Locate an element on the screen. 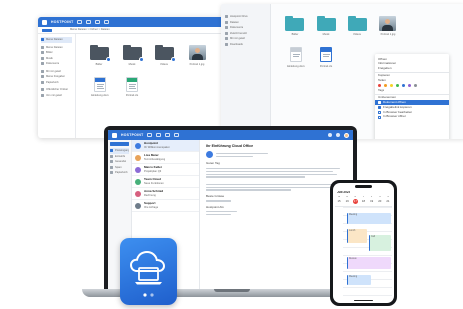 The image size is (463, 309). mail-folder-item: Papierkorb is located at coordinates (119, 173).